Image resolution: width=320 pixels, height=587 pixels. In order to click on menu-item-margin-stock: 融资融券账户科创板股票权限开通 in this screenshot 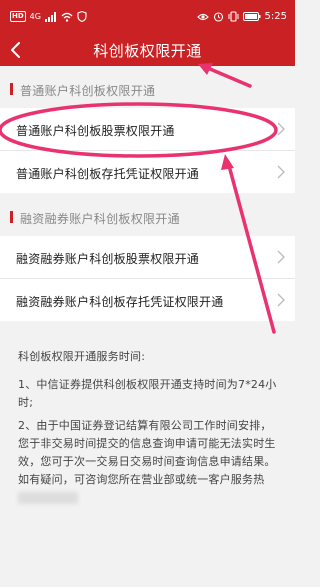, I will do `click(147, 257)`.